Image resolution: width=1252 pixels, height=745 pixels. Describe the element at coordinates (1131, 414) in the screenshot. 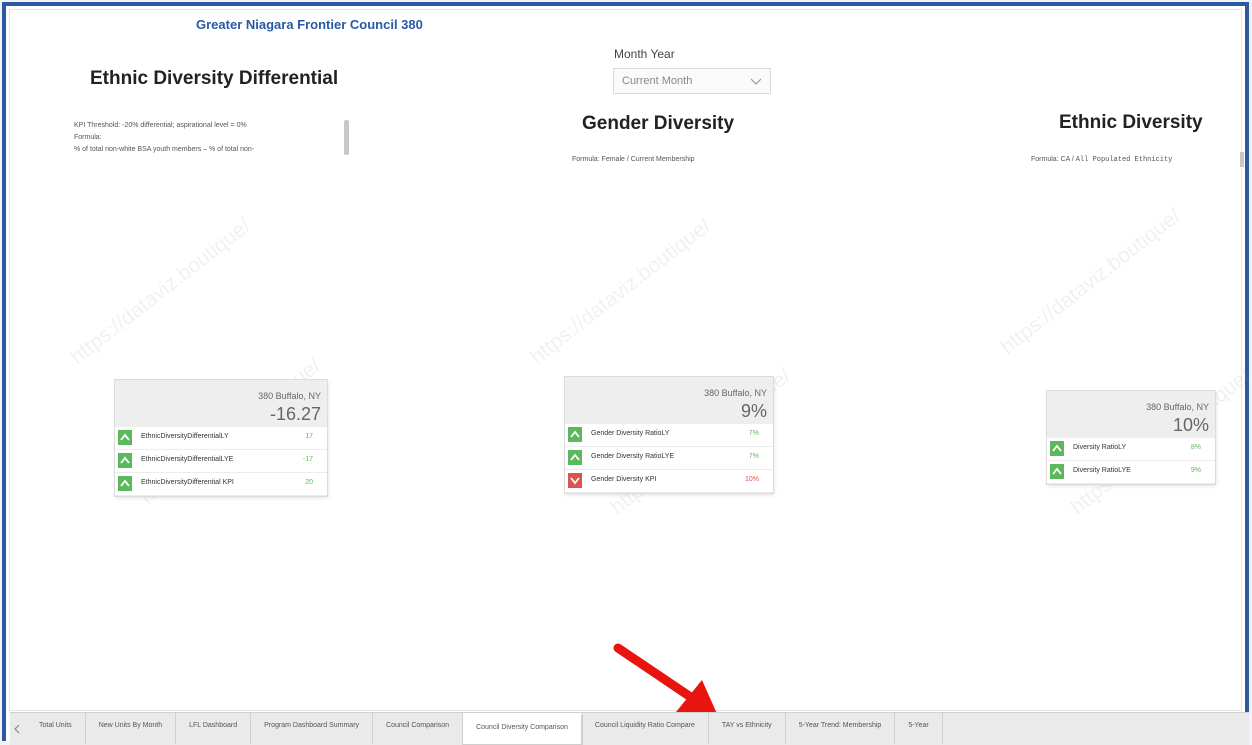

I see `kpi-card-header: 380 Buffalo, NY 10%` at that location.